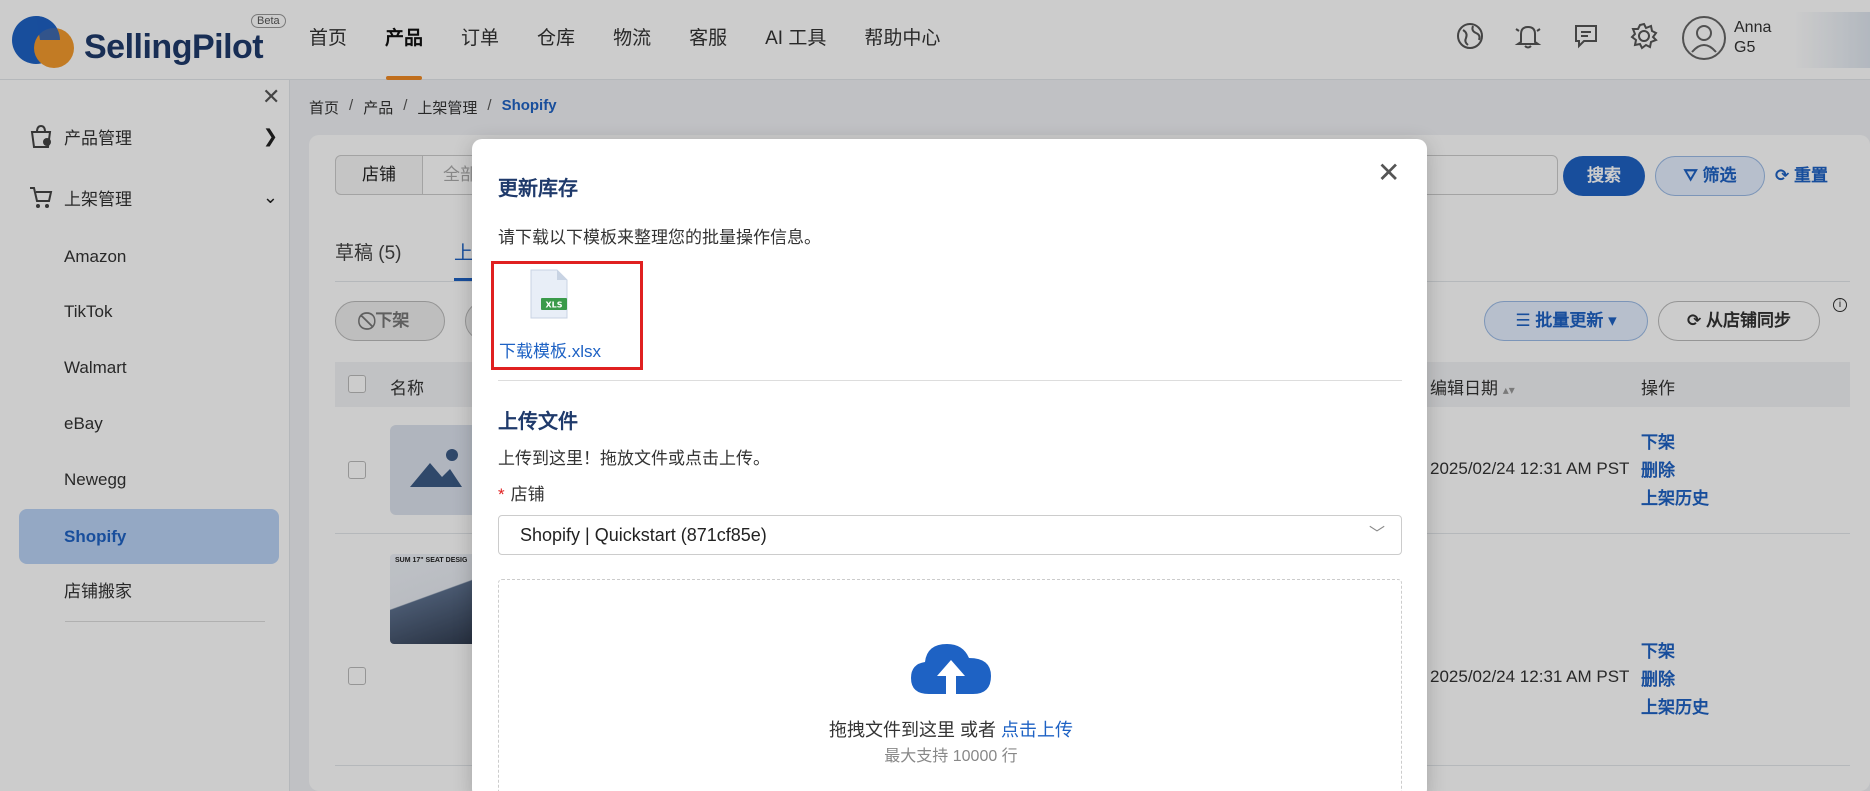 This screenshot has height=791, width=1870. Describe the element at coordinates (643, 535) in the screenshot. I see `store-select-value: Shopify | Quickstart (871cf85e)` at that location.